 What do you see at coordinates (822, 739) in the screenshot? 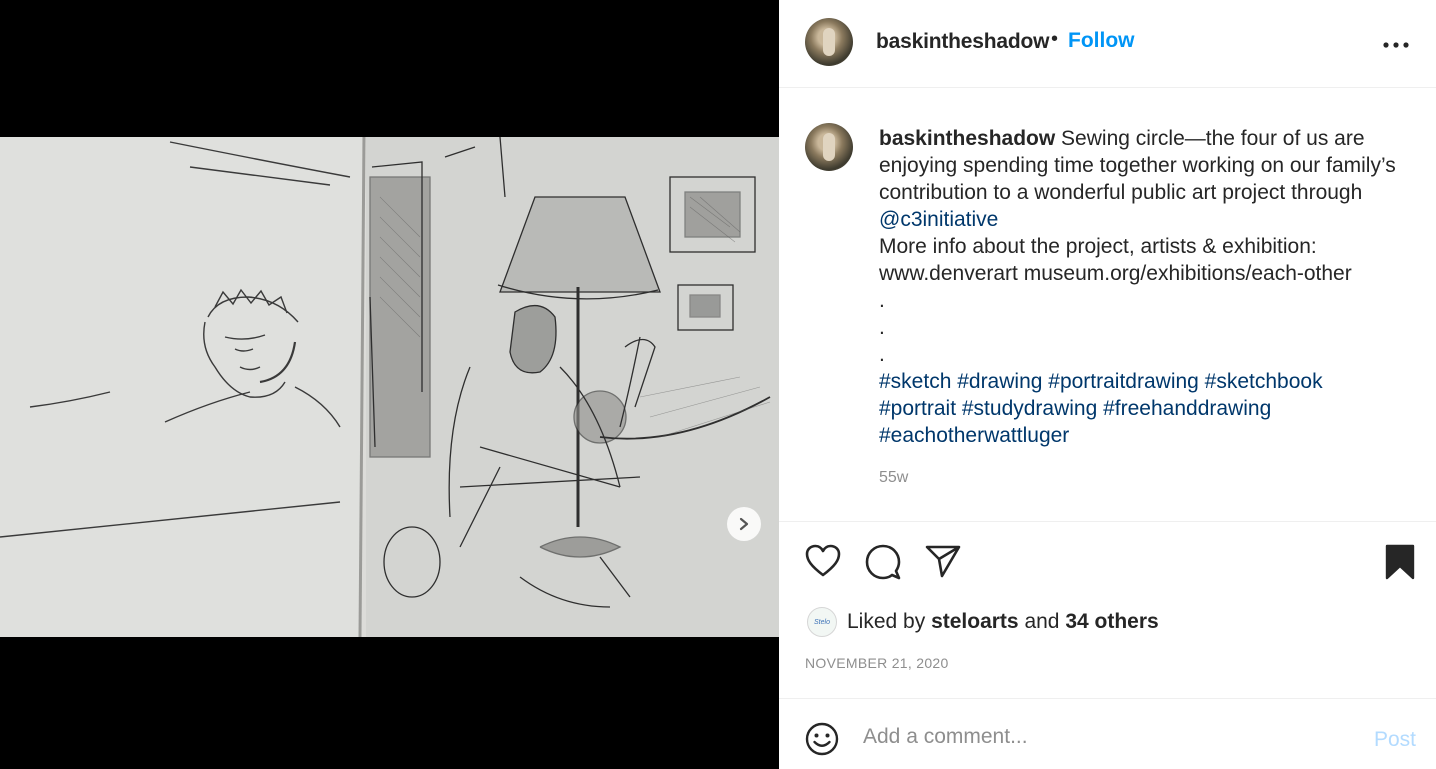
I see `smiley-icon` at bounding box center [822, 739].